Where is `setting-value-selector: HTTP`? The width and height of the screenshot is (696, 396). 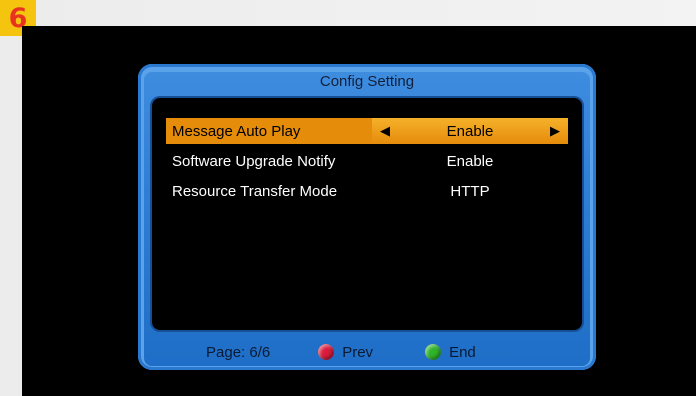
setting-value-selector: HTTP is located at coordinates (470, 191).